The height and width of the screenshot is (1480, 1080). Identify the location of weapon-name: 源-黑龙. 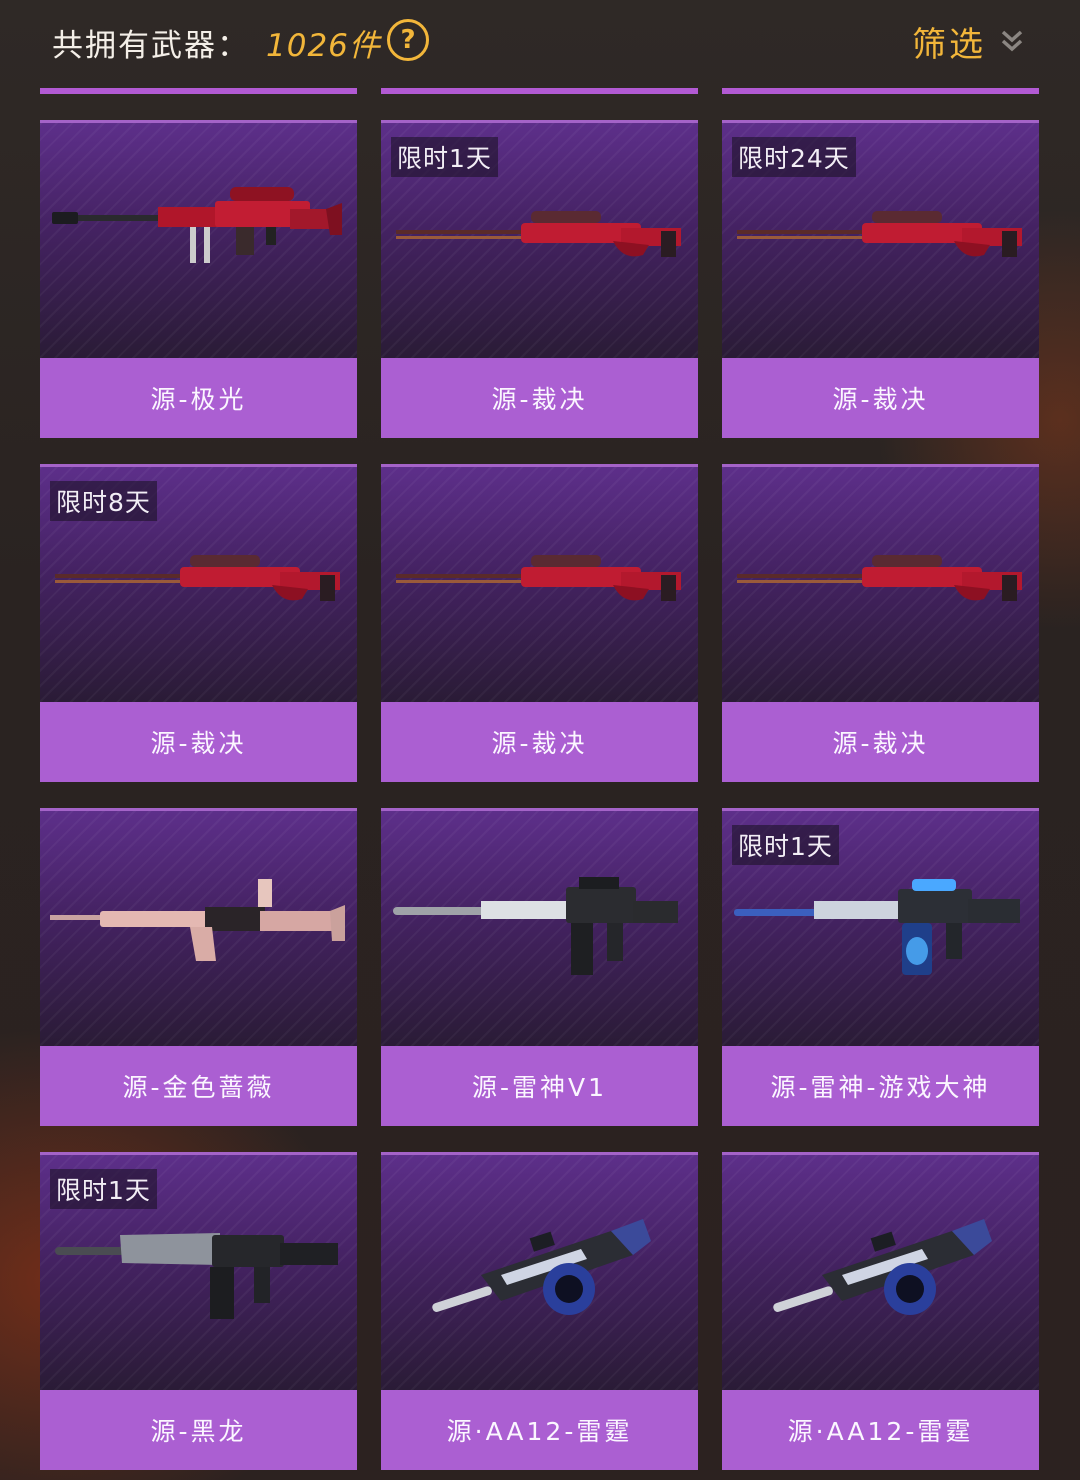
(198, 1430).